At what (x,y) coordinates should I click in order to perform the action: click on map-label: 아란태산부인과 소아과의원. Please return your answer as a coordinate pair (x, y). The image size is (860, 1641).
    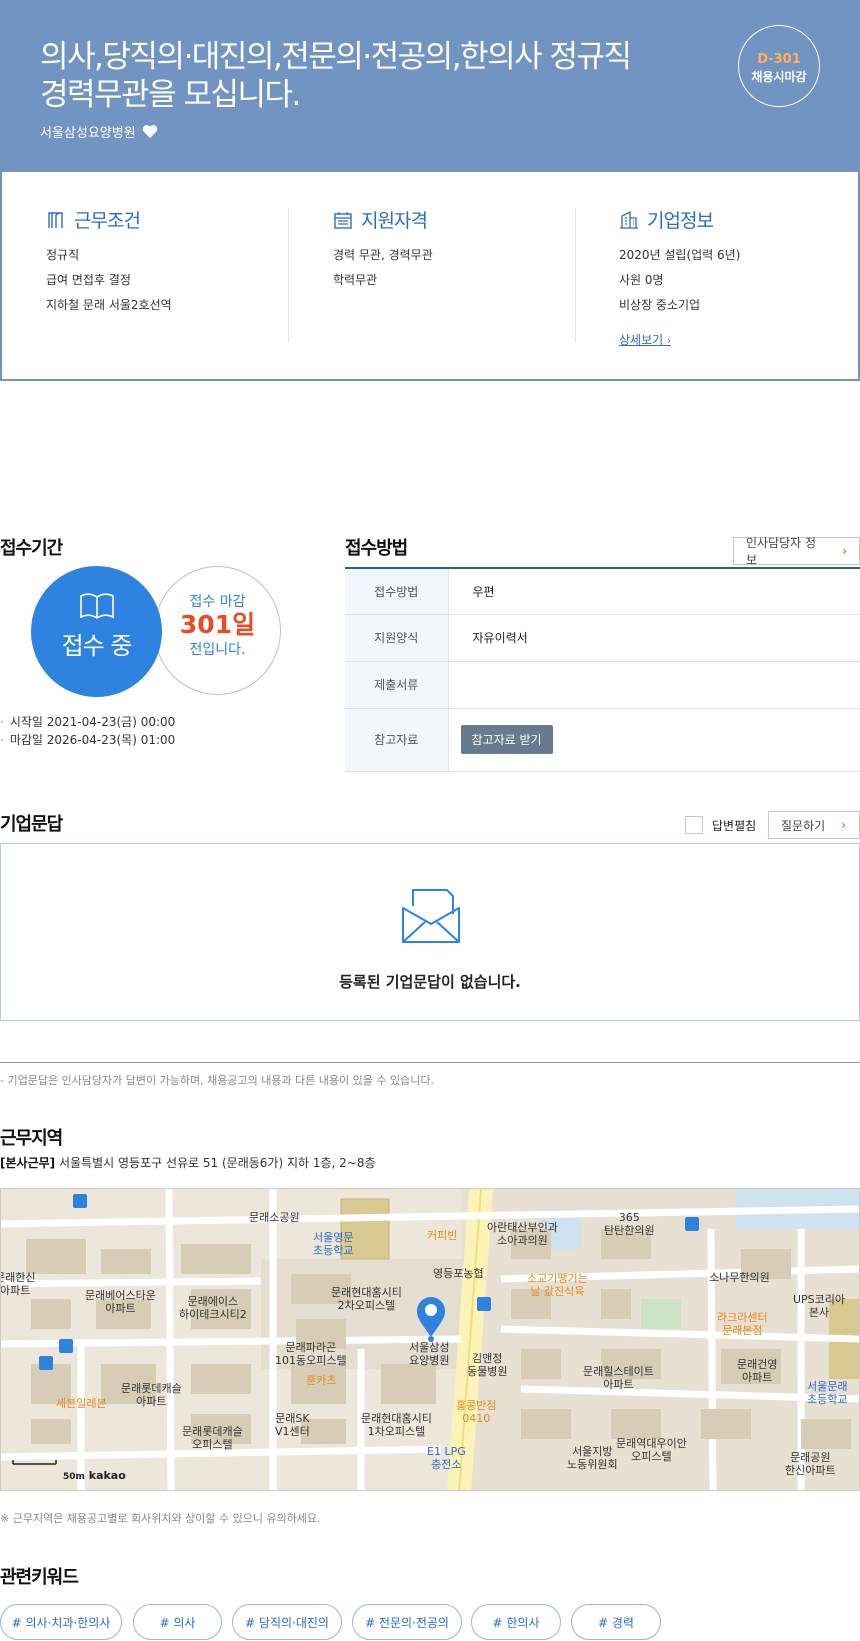
    Looking at the image, I should click on (522, 1234).